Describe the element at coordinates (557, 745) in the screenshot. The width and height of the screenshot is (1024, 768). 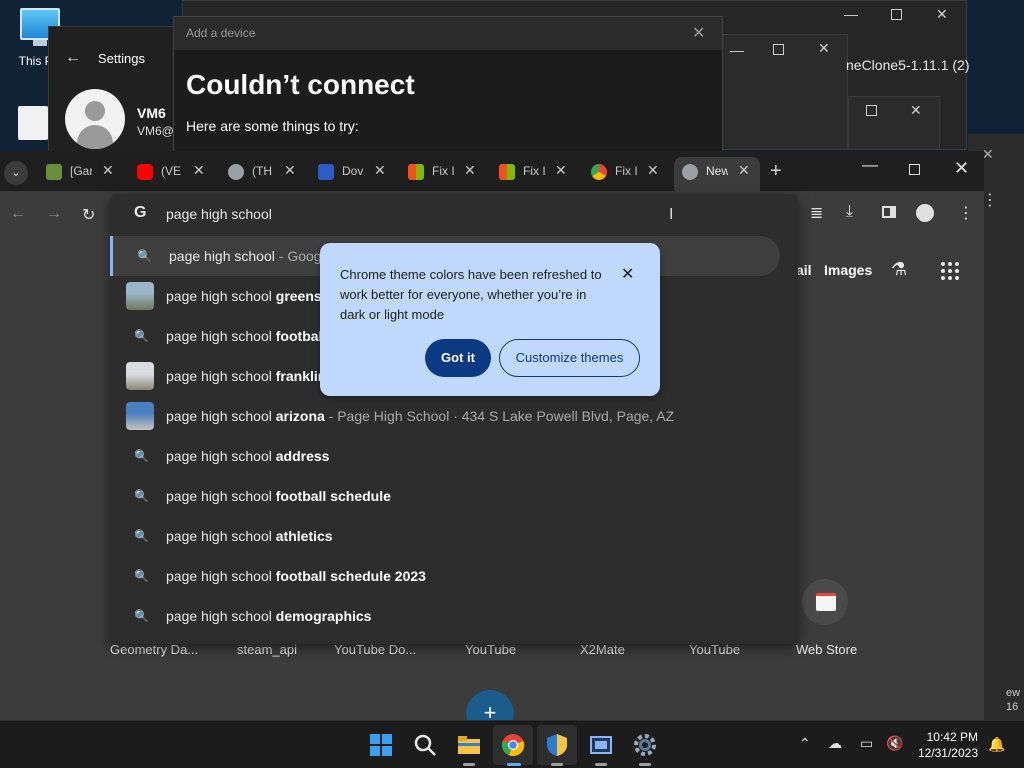
I see `shield-icon` at that location.